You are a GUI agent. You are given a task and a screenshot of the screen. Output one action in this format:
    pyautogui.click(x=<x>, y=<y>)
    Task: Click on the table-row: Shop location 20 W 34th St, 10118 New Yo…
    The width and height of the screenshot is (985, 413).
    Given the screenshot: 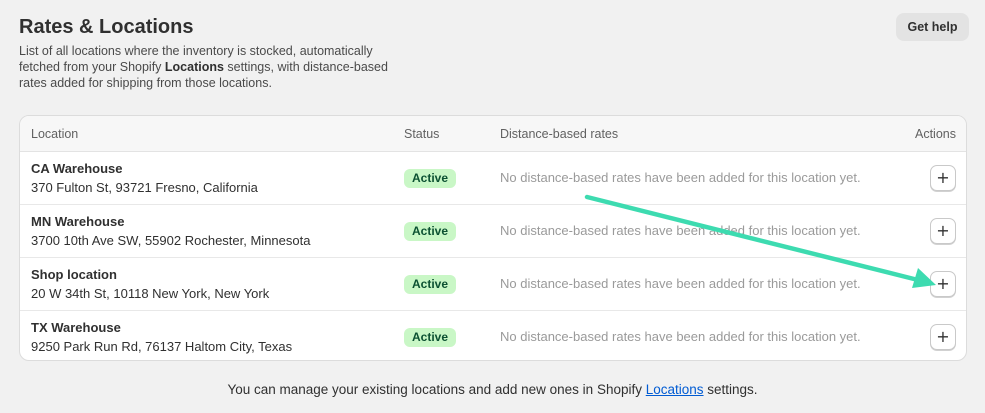 What is the action you would take?
    pyautogui.click(x=493, y=284)
    